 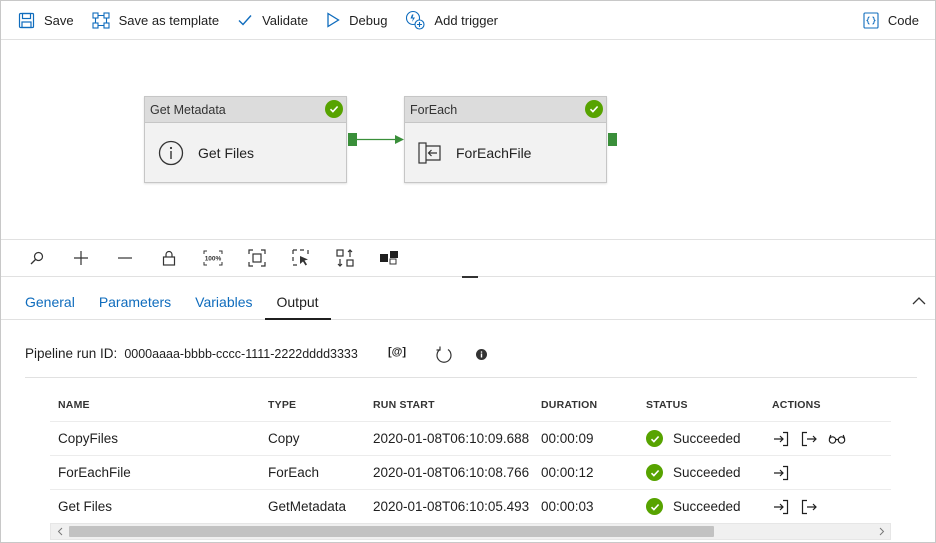 I want to click on cell-run-start: 2020-01-08T06:10:09.688, so click(x=451, y=438).